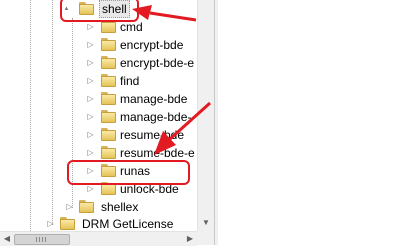 This screenshot has width=417, height=246. Describe the element at coordinates (152, 135) in the screenshot. I see `tree-item-label: resume-bde` at that location.